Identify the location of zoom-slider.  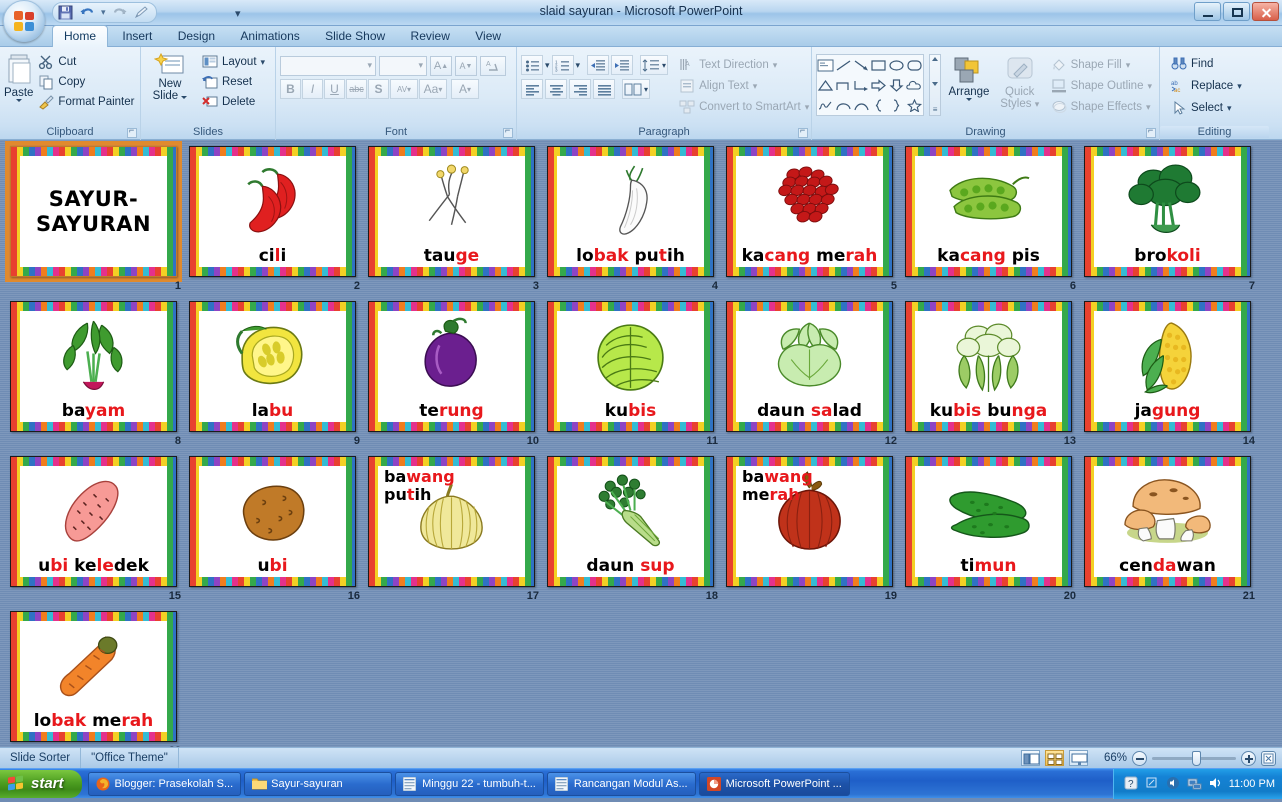
(1194, 758).